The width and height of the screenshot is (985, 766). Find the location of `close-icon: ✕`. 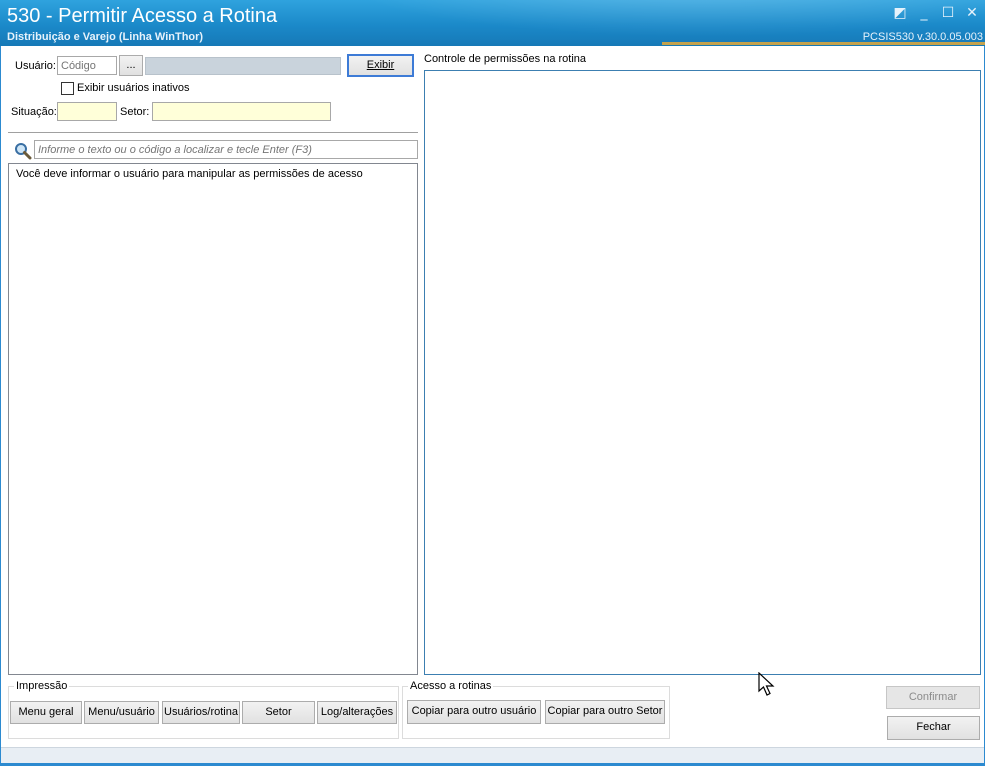

close-icon: ✕ is located at coordinates (972, 13).